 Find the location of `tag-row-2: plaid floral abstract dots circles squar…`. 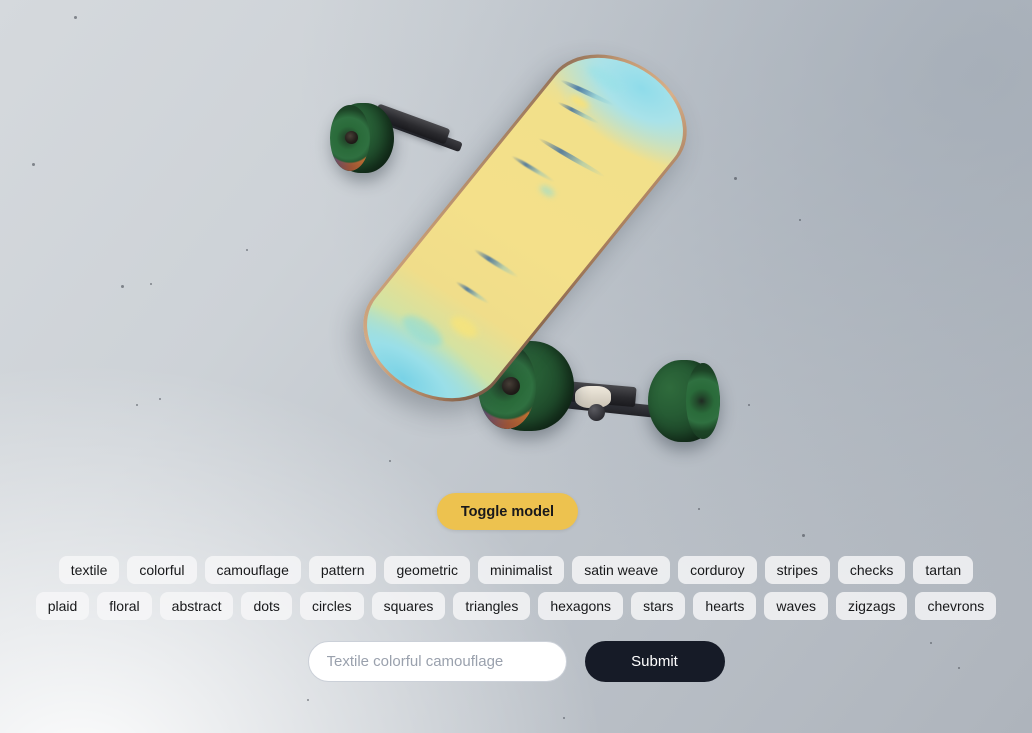

tag-row-2: plaid floral abstract dots circles squar… is located at coordinates (516, 606).